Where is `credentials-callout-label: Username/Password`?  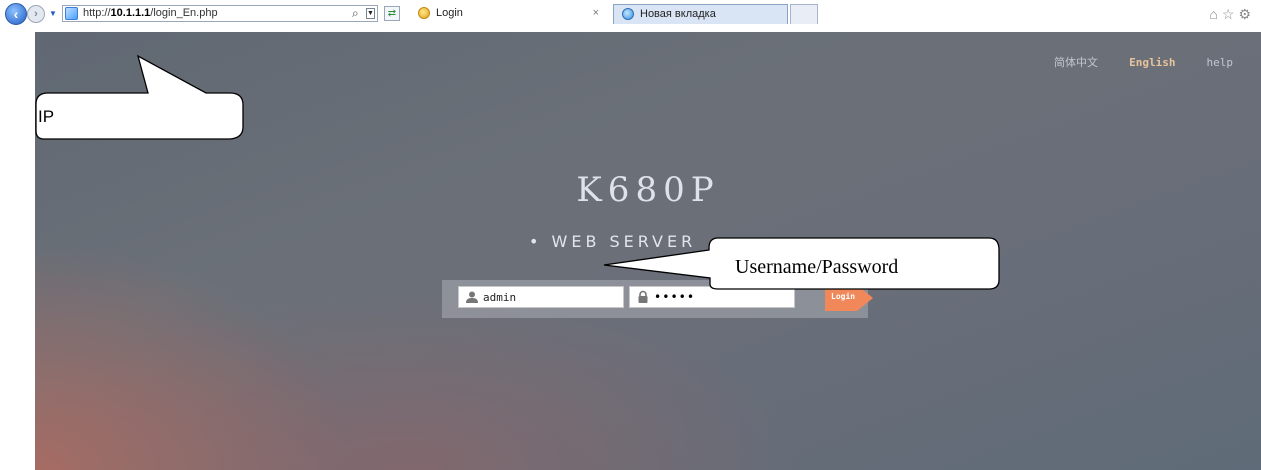
credentials-callout-label: Username/Password is located at coordinates (817, 267).